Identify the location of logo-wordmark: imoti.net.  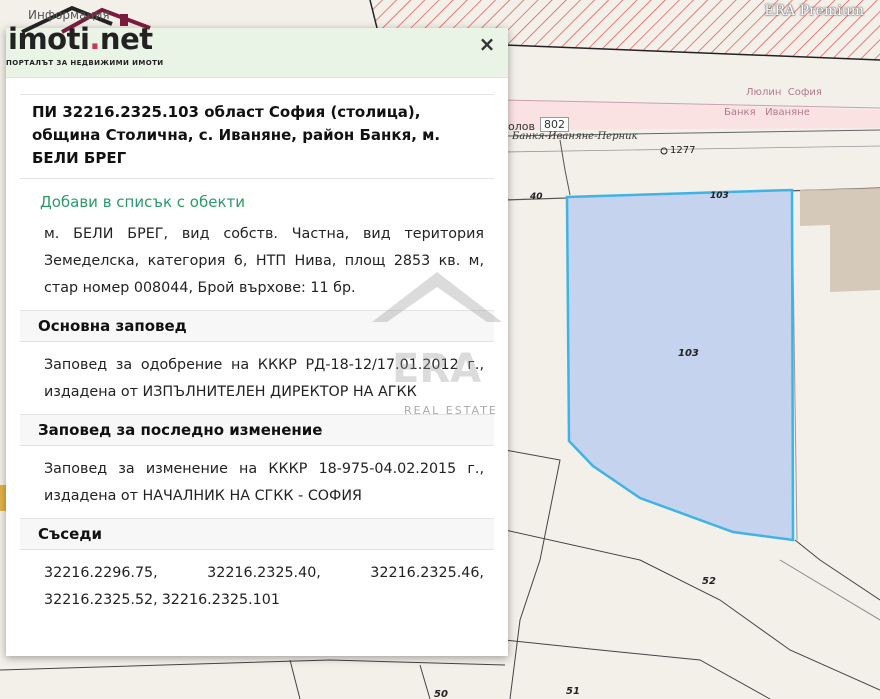
(80, 39).